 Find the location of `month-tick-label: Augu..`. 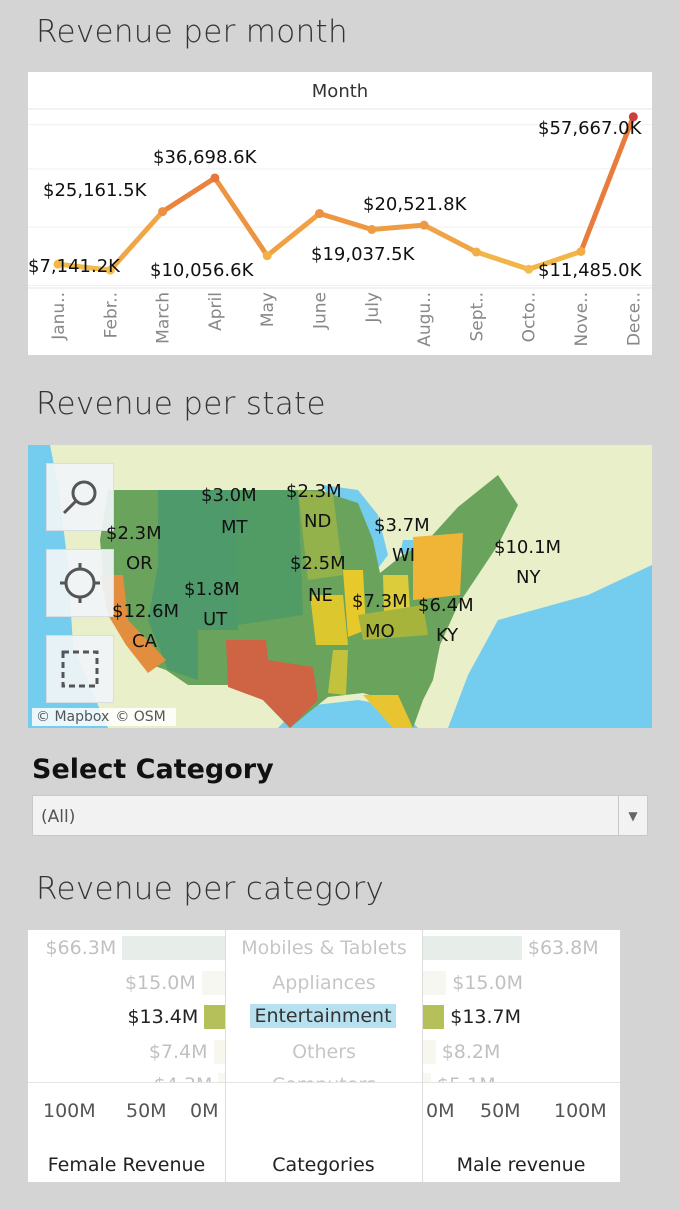

month-tick-label: Augu.. is located at coordinates (425, 319).